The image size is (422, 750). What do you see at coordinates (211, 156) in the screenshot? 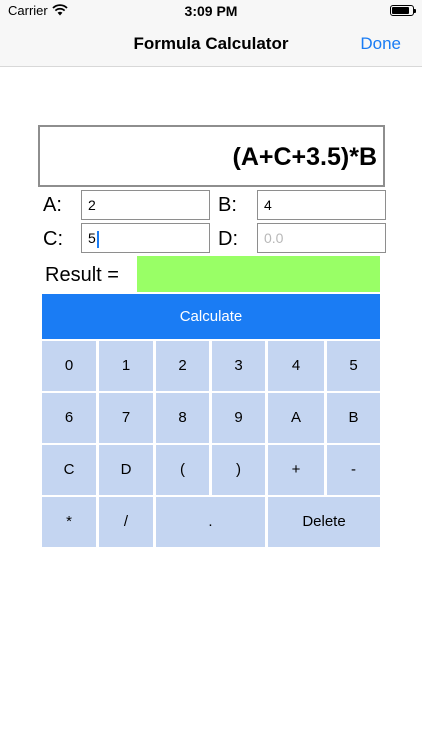
I see `formula-display: (A+C+3.5)*B` at bounding box center [211, 156].